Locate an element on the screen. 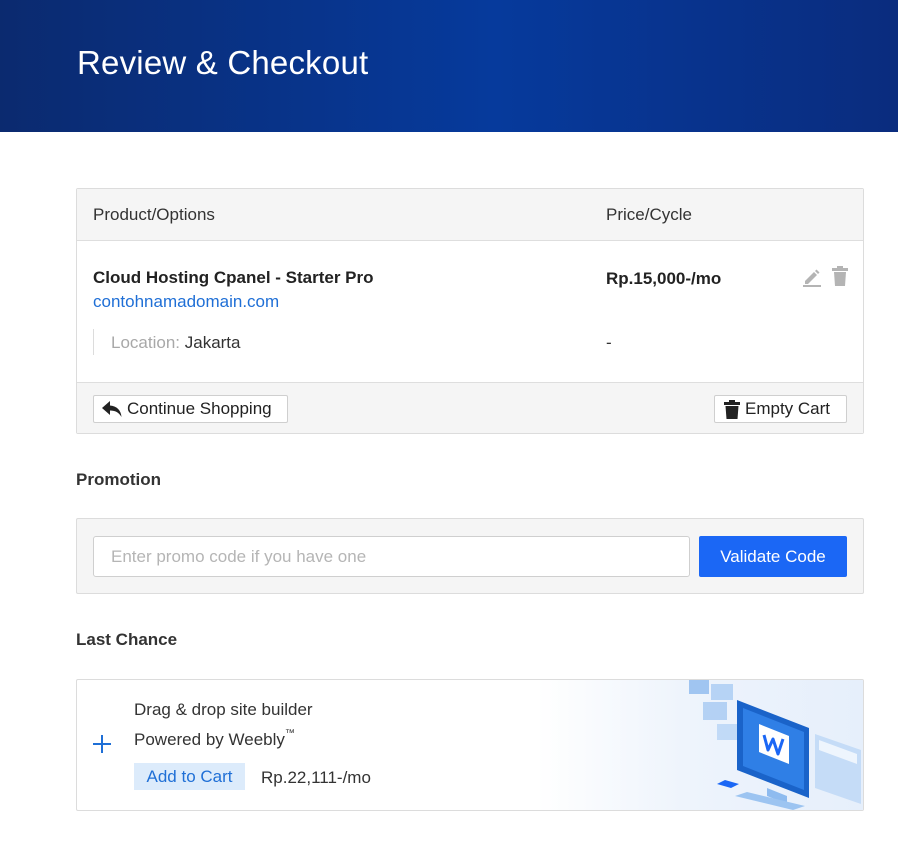  upsell-title: Drag & drop site builder is located at coordinates (223, 709).